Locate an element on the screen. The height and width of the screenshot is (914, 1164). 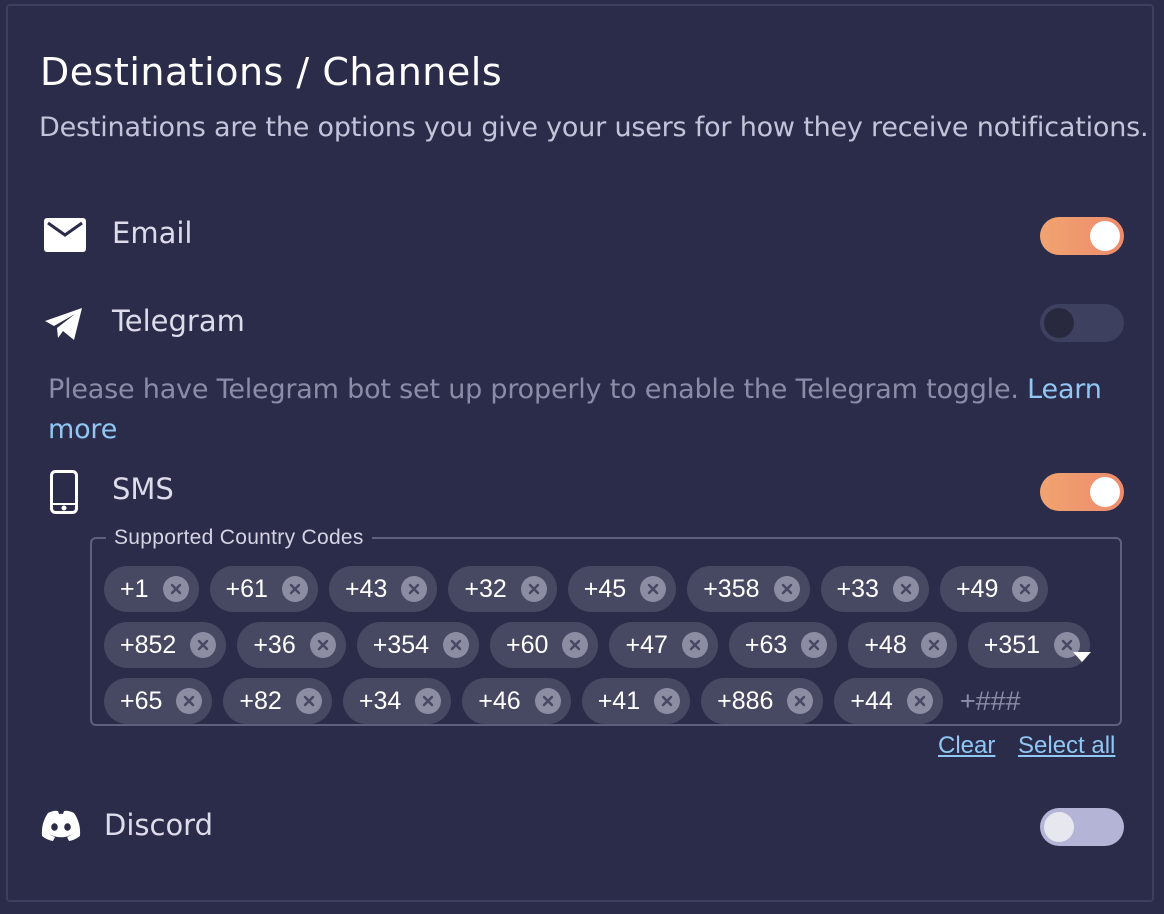
country-code-label: +1 is located at coordinates (134, 588).